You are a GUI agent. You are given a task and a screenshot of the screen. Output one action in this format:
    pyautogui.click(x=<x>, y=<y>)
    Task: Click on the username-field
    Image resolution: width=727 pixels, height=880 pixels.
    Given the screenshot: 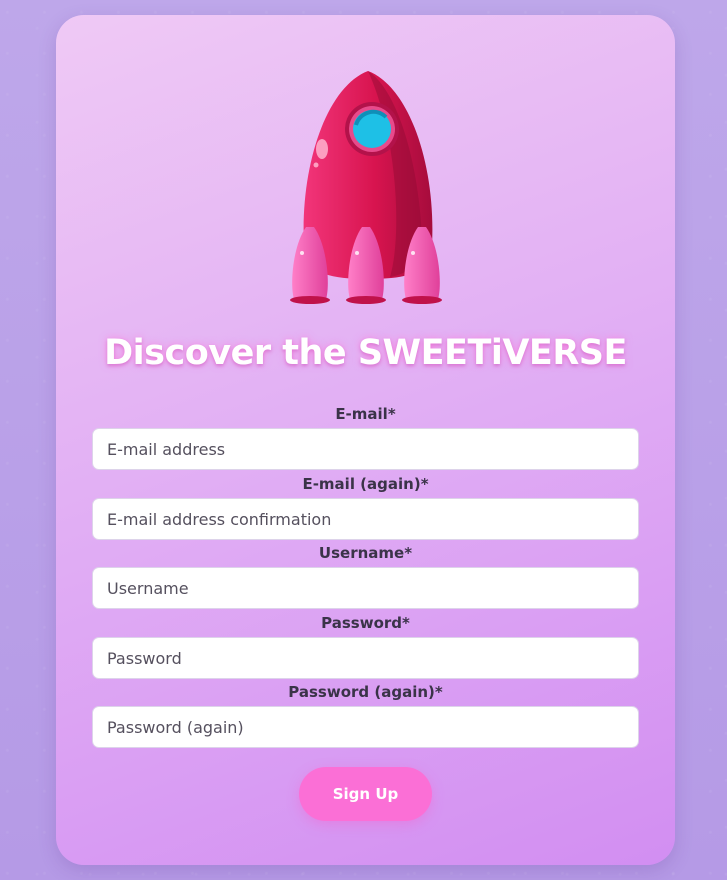 What is the action you would take?
    pyautogui.click(x=365, y=588)
    